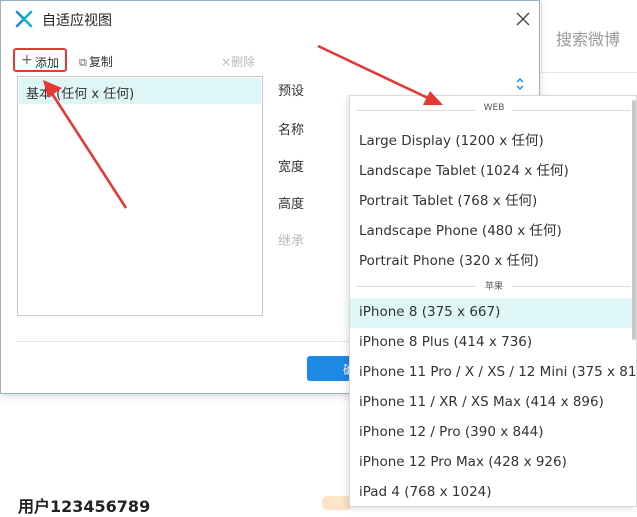  Describe the element at coordinates (83, 62) in the screenshot. I see `copy-icon: ⧉` at that location.